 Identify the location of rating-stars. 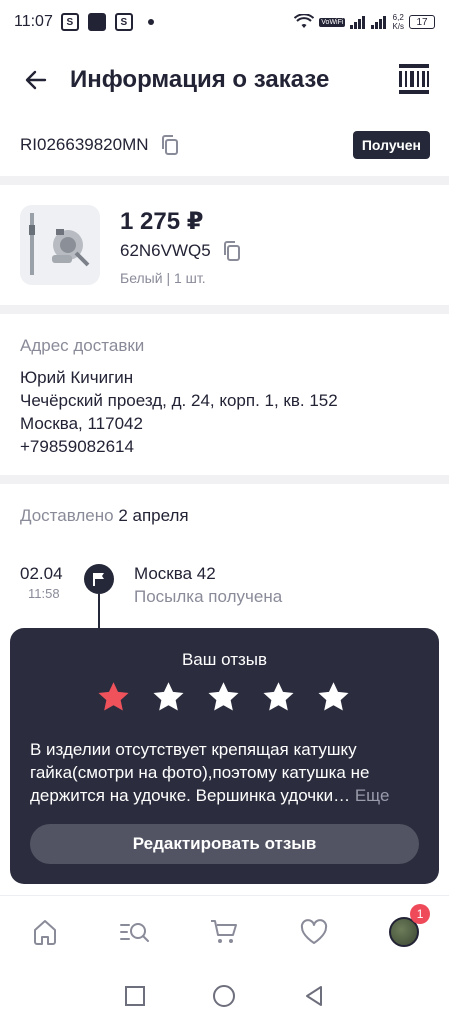
(223, 697).